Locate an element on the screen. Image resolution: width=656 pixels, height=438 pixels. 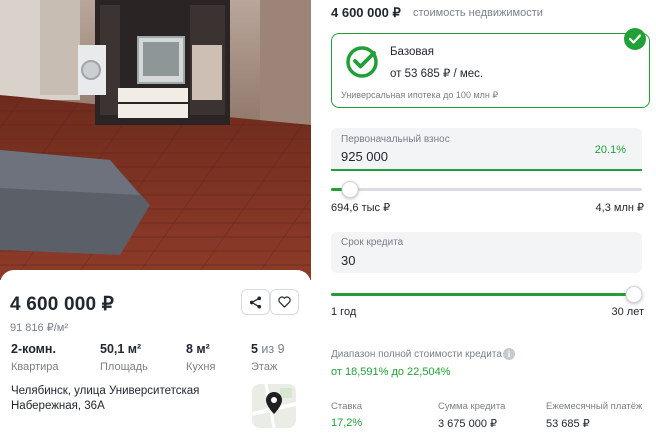
summary-label: Ежемесячный платёж is located at coordinates (594, 406).